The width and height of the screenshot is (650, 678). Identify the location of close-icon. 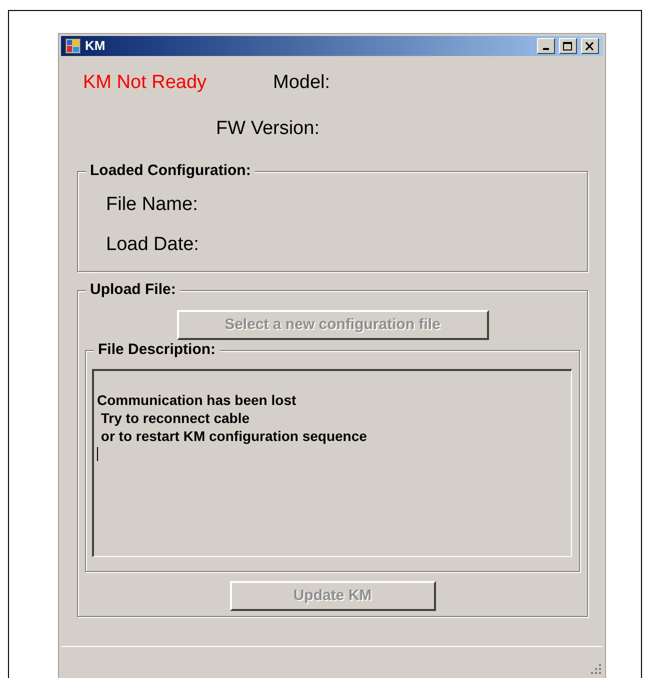
(590, 46).